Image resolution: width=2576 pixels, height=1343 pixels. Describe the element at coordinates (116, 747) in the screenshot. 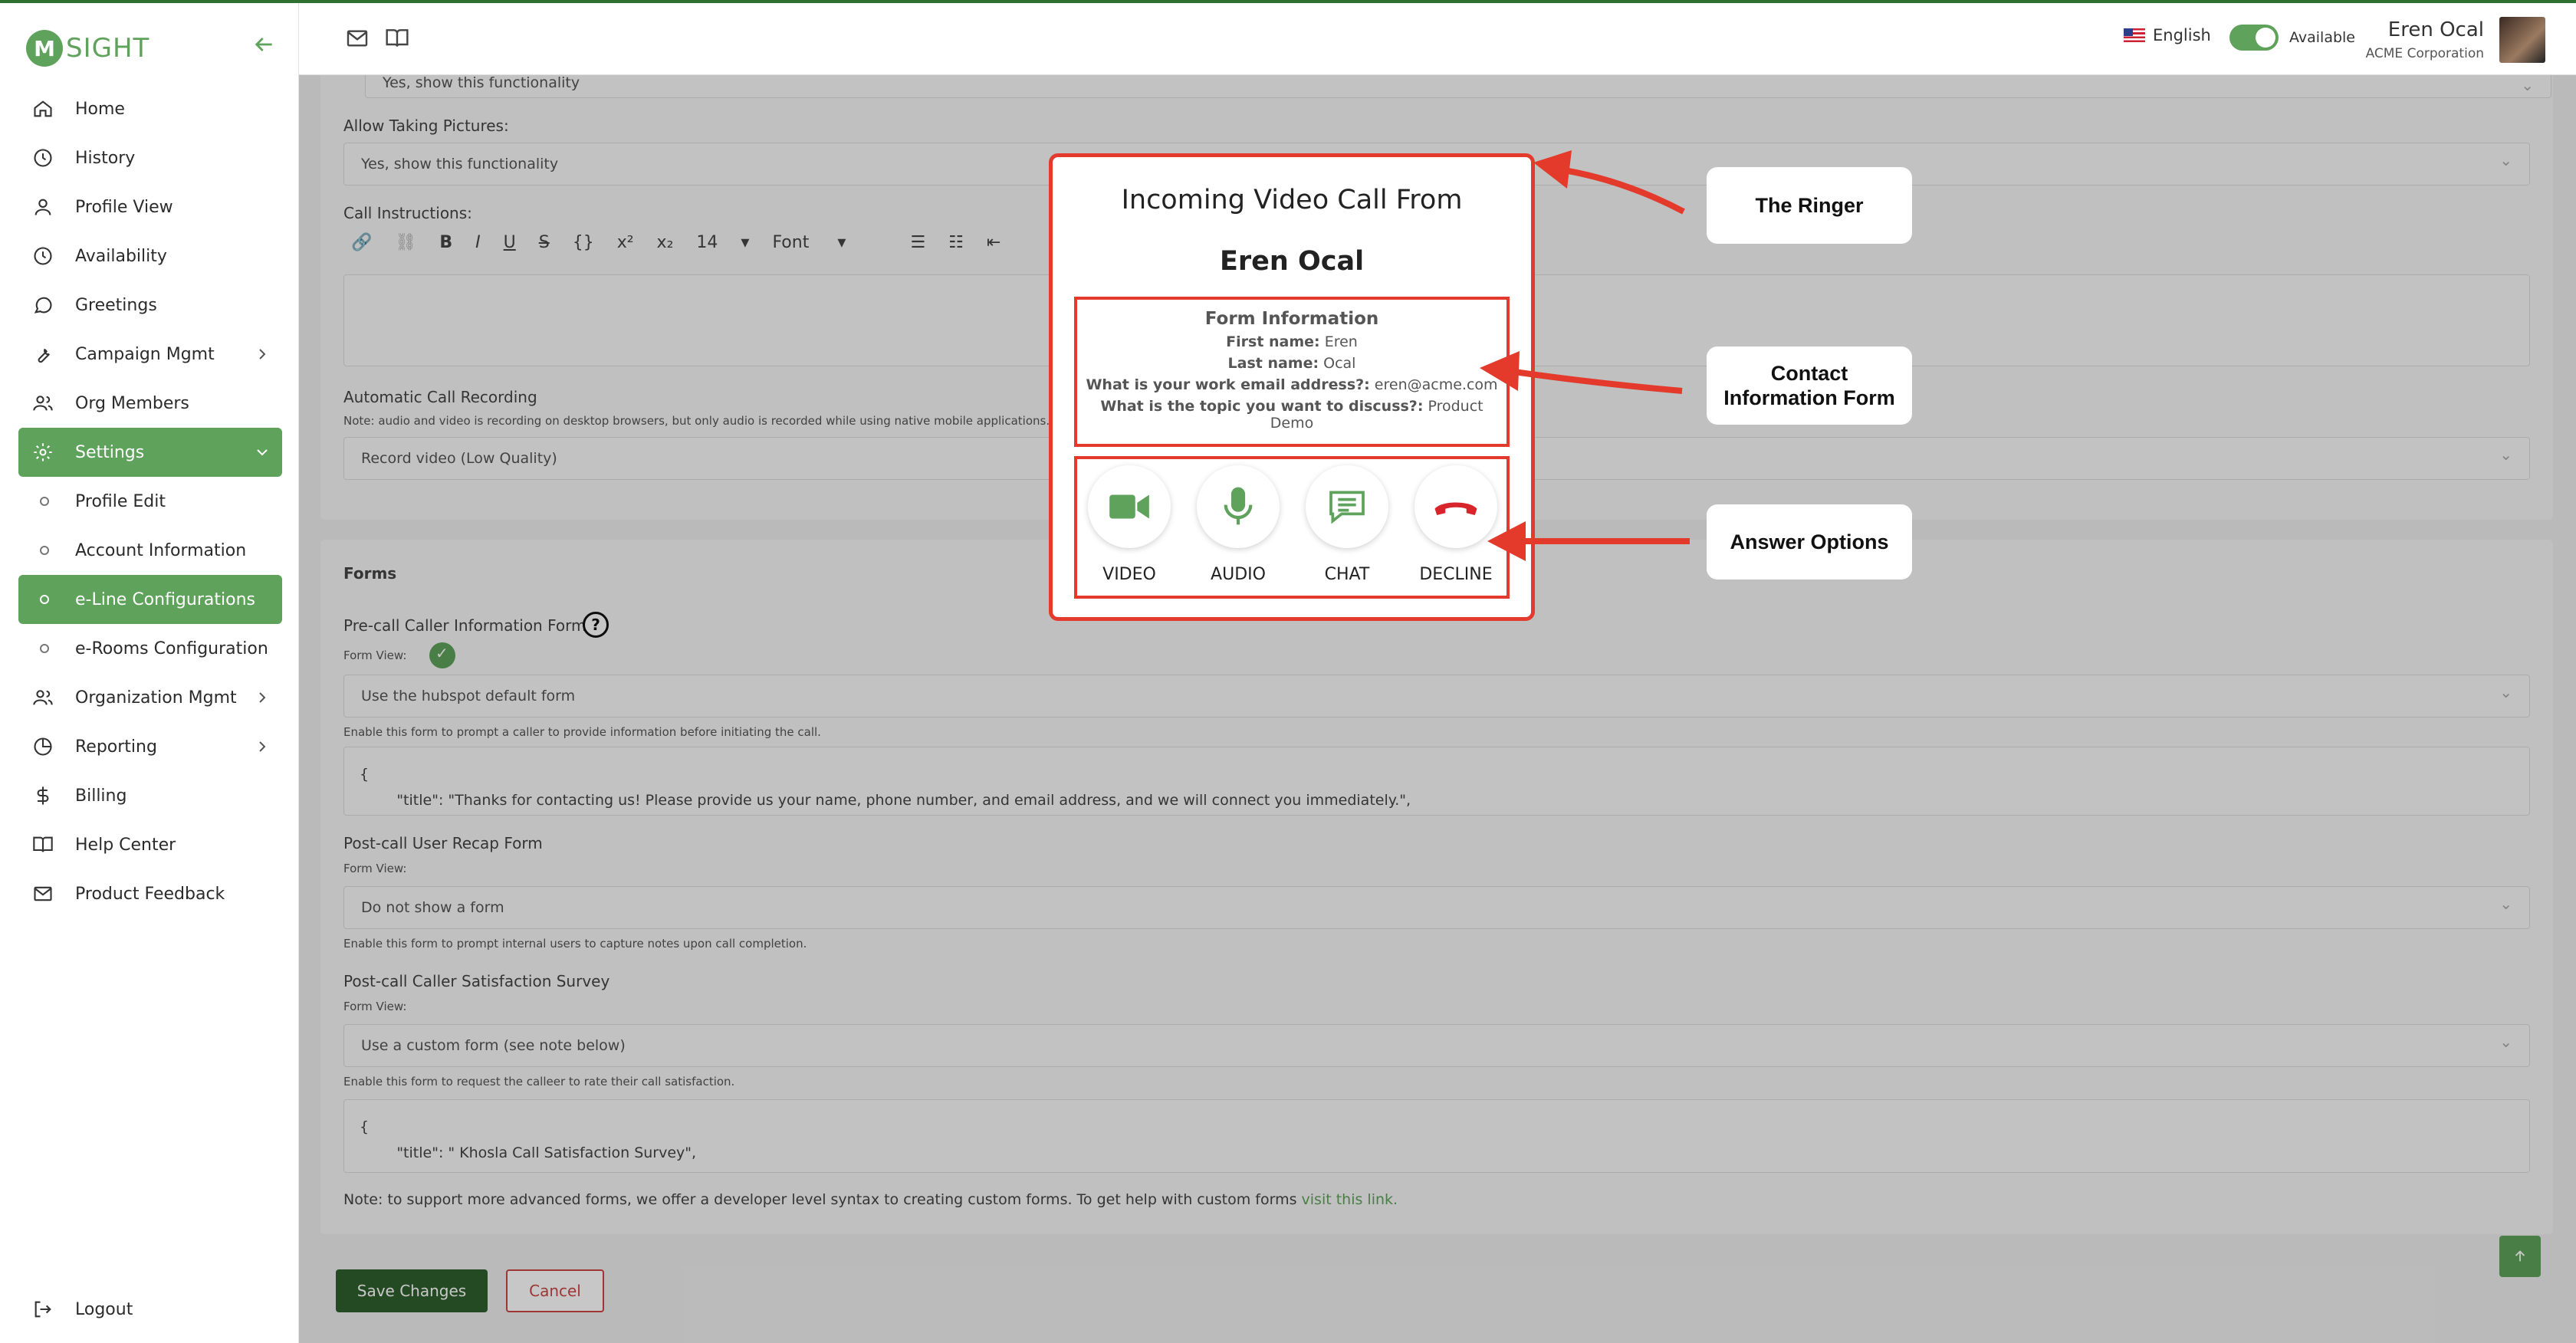

I see `sidebar-item-label: Reporting` at that location.